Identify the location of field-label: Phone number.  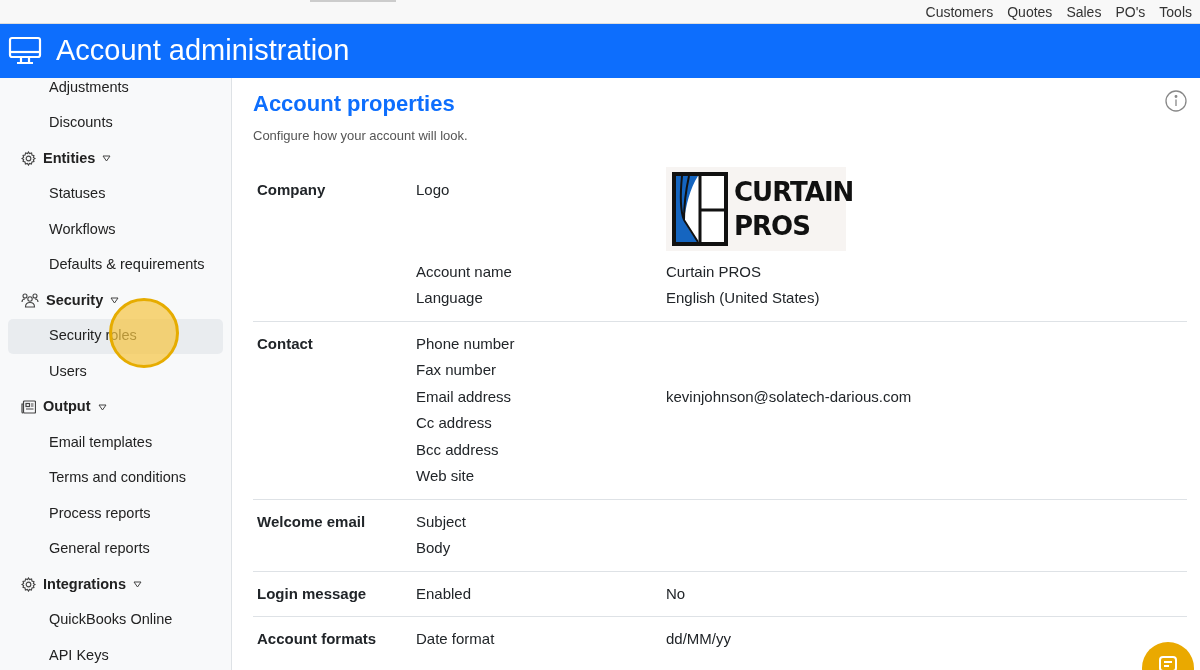
(466, 343).